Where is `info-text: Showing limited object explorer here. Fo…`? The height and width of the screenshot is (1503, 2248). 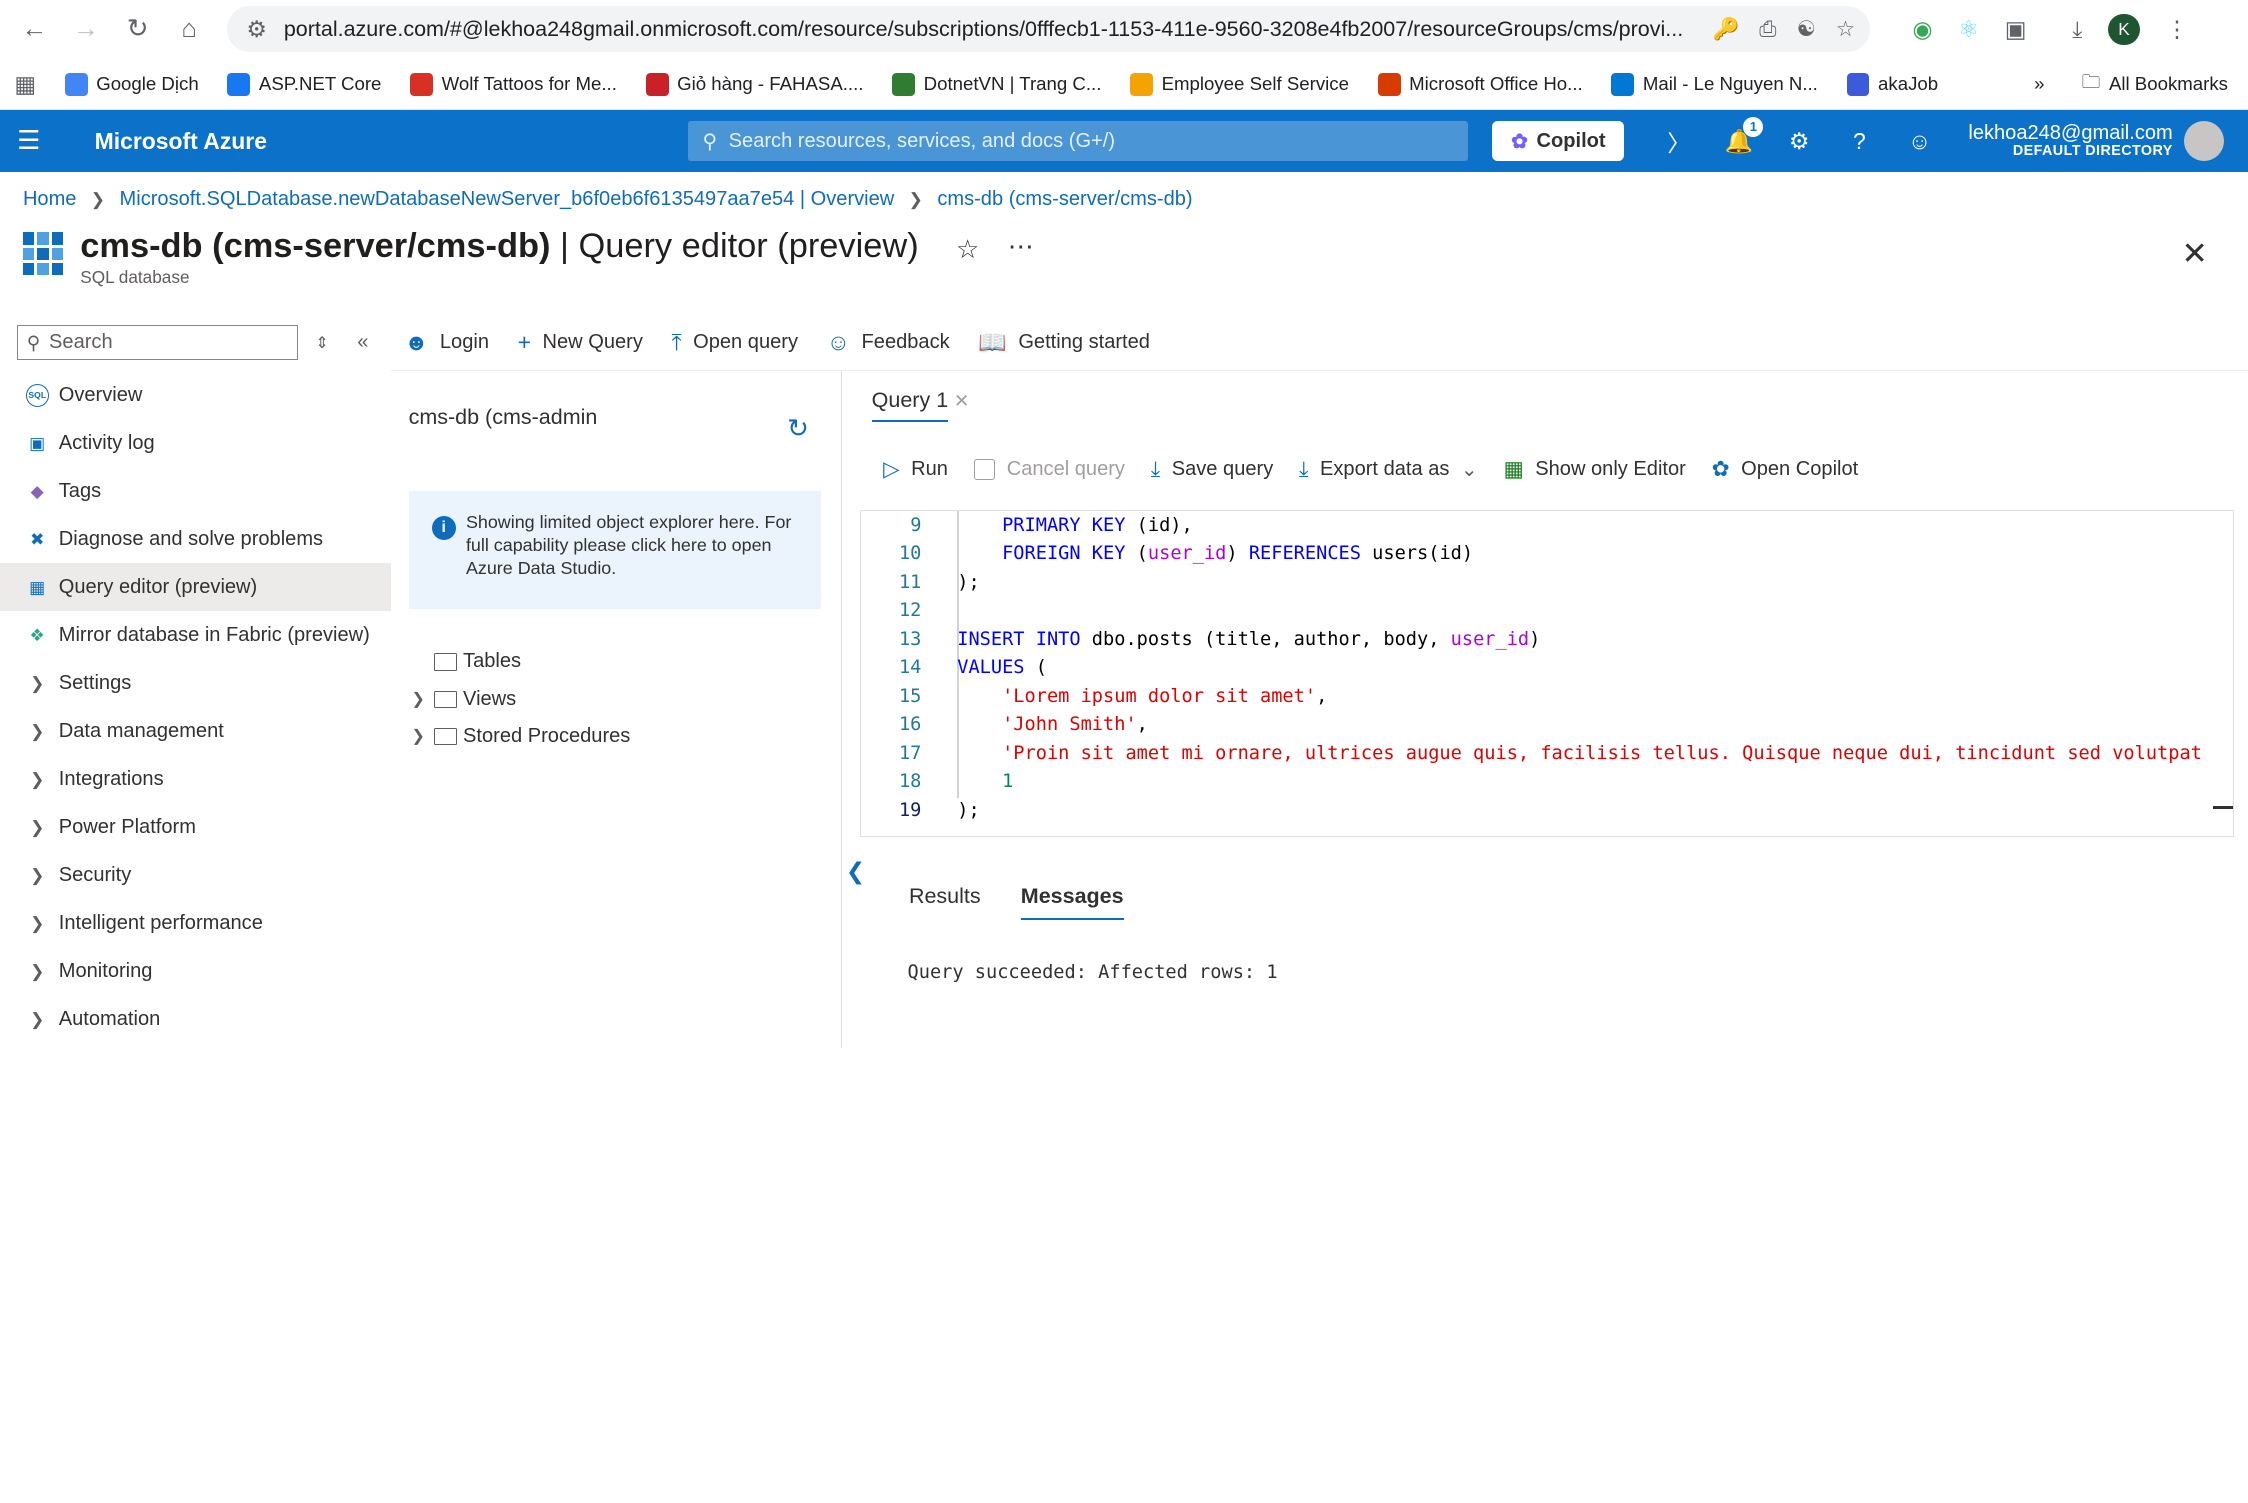
info-text: Showing limited object explorer here. Fo… is located at coordinates (628, 545).